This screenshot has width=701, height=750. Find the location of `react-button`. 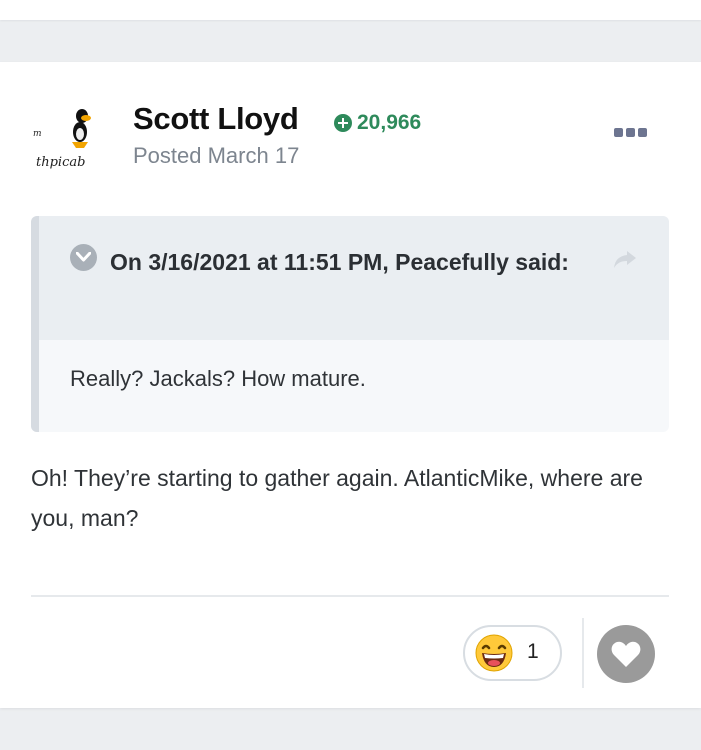

react-button is located at coordinates (626, 654).